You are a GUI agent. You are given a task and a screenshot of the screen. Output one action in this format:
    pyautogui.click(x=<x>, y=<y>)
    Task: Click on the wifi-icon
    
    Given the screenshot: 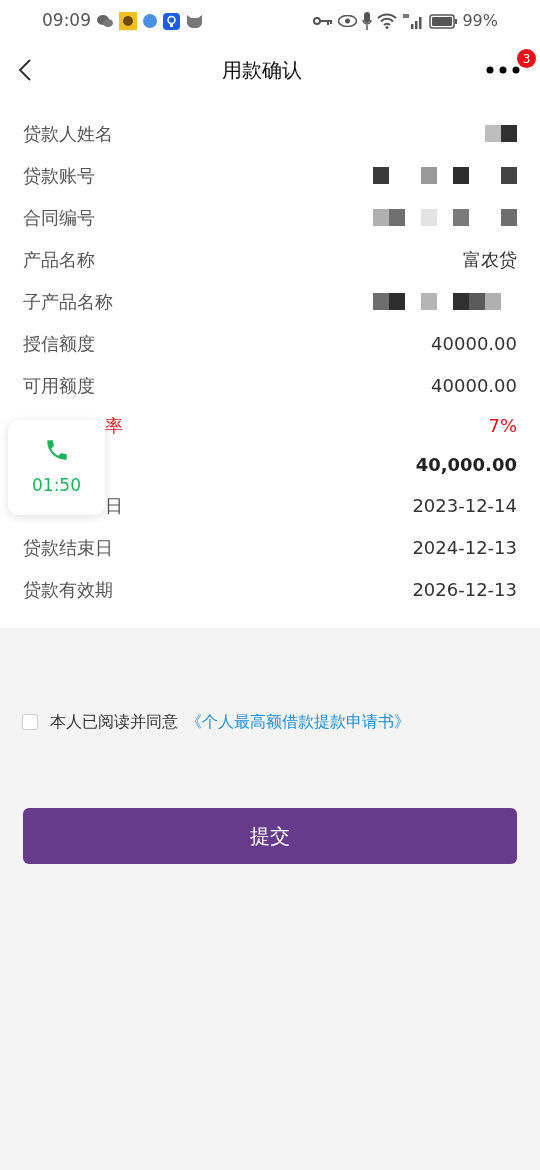 What is the action you would take?
    pyautogui.click(x=387, y=21)
    